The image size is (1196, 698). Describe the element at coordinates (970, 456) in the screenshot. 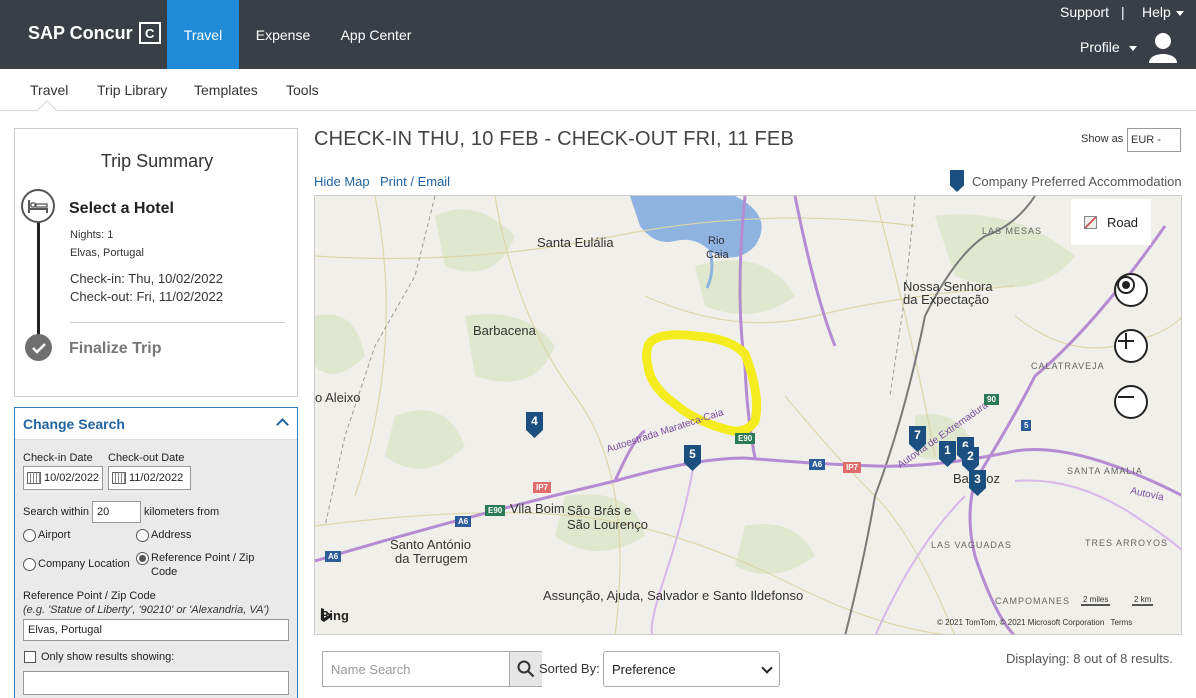

I see `pin-number: 2` at that location.